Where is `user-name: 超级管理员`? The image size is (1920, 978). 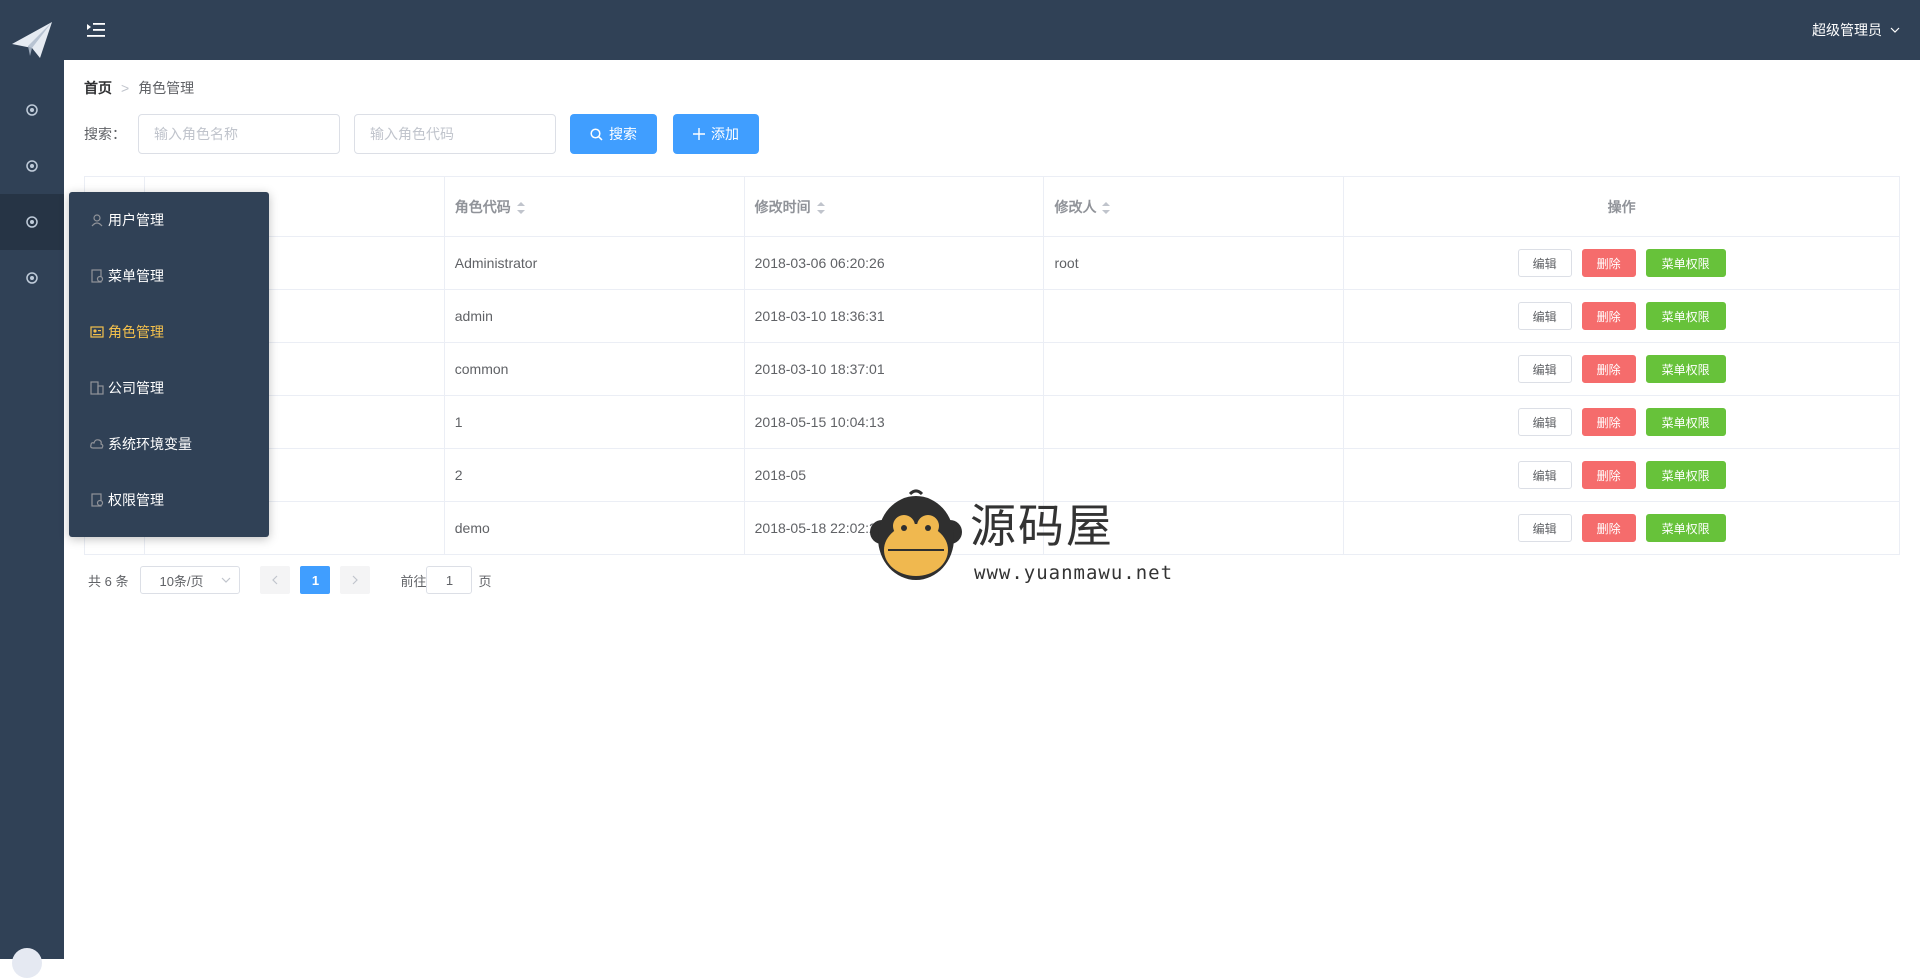
user-name: 超级管理员 is located at coordinates (1847, 30).